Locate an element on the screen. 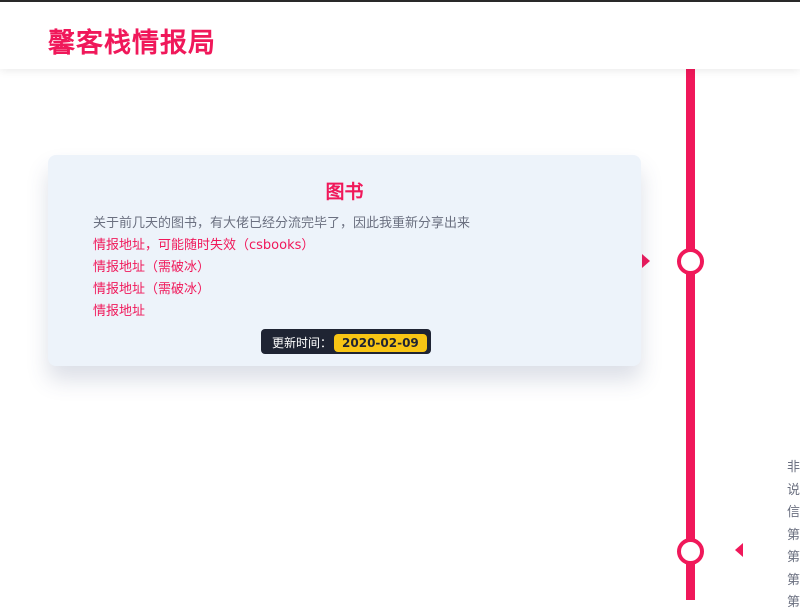 This screenshot has width=800, height=615. next-card-text-clipped: 非 说 信 第 第 第 第 is located at coordinates (793, 536).